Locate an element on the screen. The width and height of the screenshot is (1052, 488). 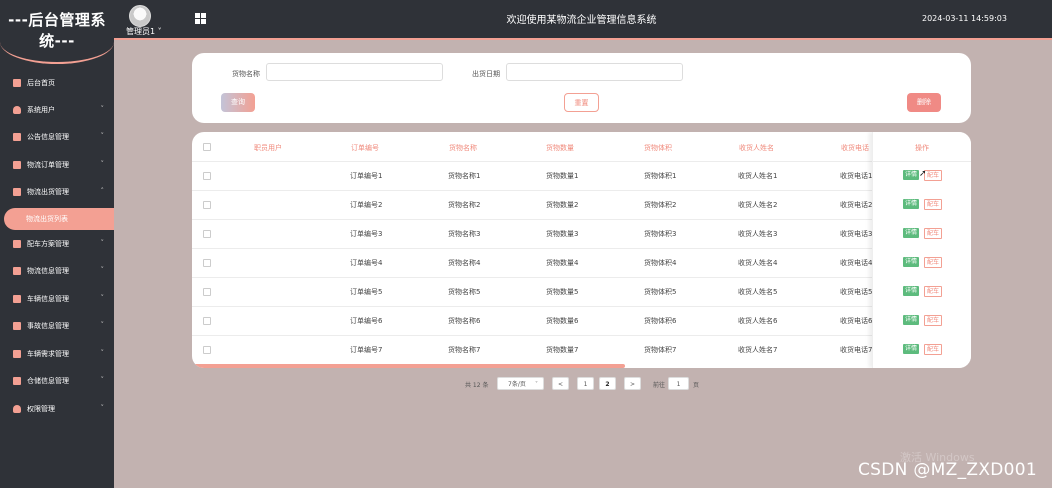
goods-qty-cell: 货物数量6 is located at coordinates (562, 321).